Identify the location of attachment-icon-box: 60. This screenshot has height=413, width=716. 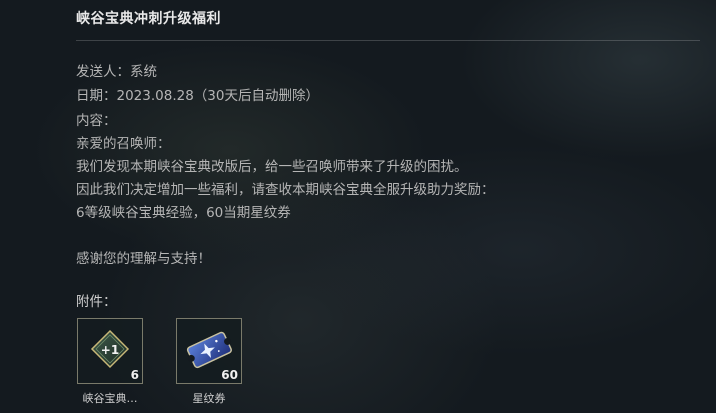
(209, 351).